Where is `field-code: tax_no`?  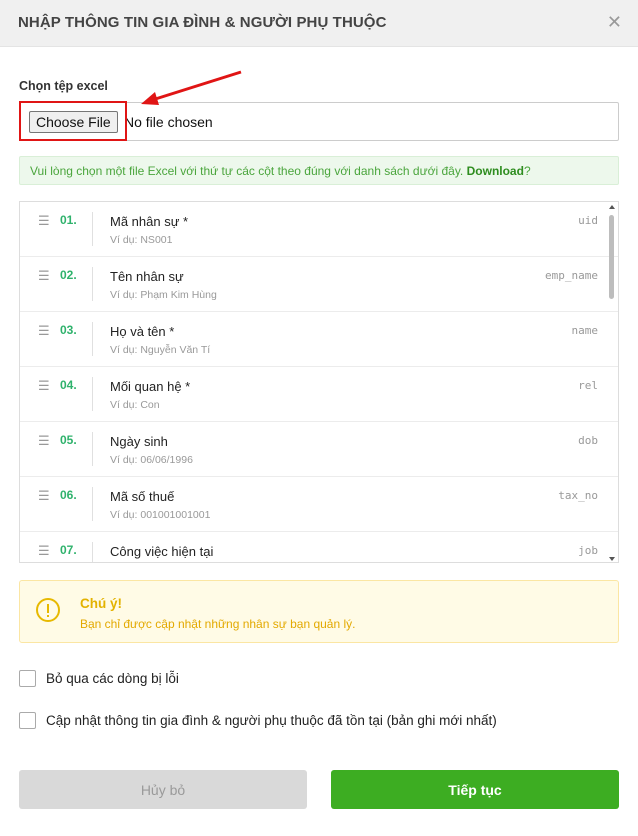 field-code: tax_no is located at coordinates (578, 495).